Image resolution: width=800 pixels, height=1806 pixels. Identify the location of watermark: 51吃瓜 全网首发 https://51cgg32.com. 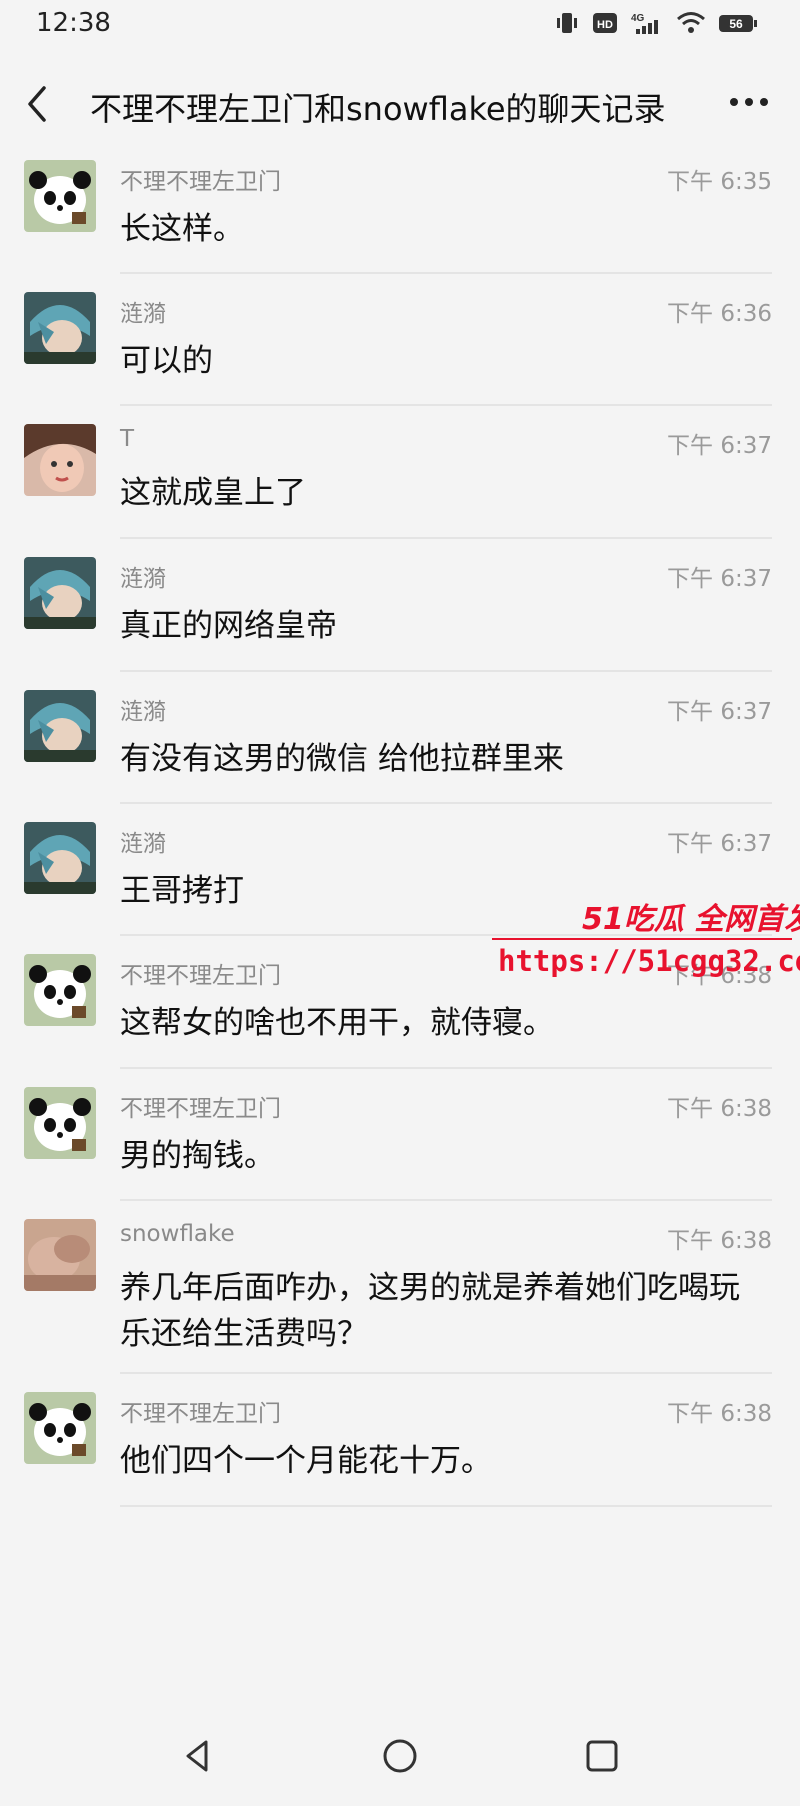
(646, 944).